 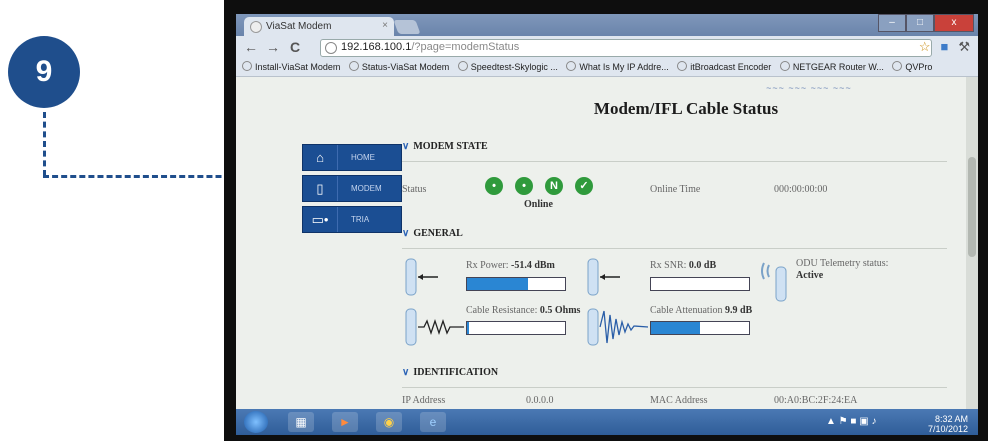 What do you see at coordinates (487, 265) in the screenshot?
I see `rx-power-label: Rx Power:` at bounding box center [487, 265].